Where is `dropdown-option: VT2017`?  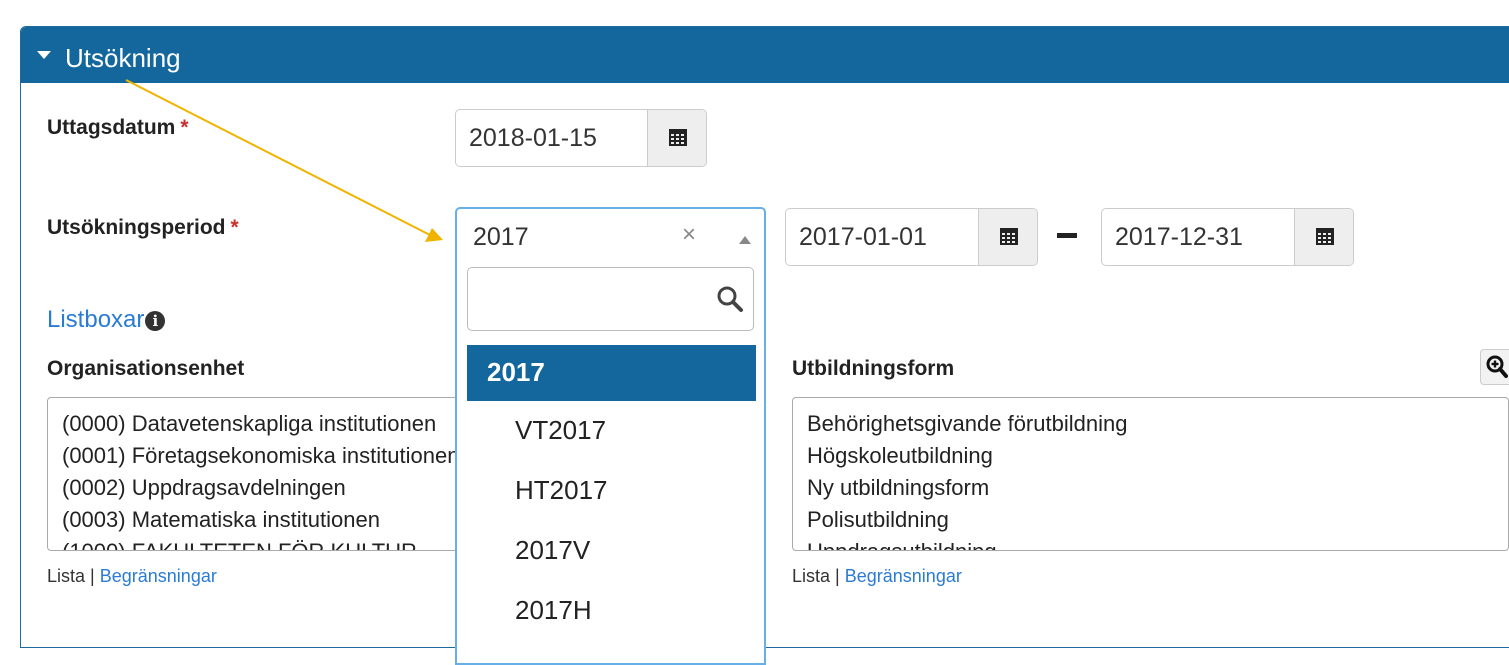
dropdown-option: VT2017 is located at coordinates (611, 431).